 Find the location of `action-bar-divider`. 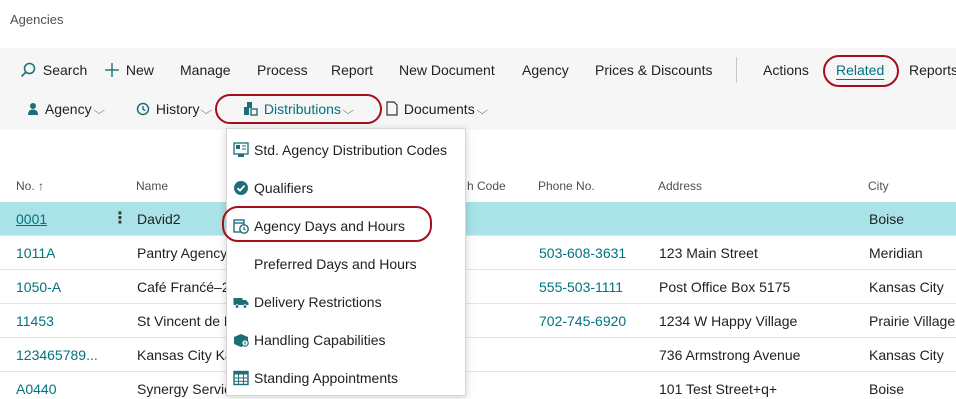

action-bar-divider is located at coordinates (736, 70).